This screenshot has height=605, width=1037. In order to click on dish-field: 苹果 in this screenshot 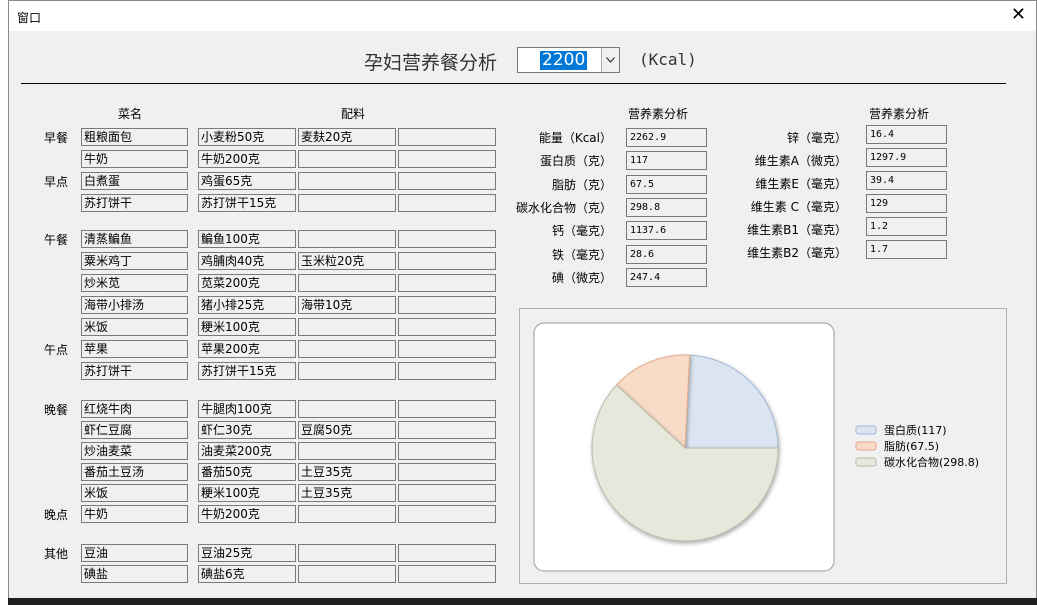, I will do `click(134, 349)`.